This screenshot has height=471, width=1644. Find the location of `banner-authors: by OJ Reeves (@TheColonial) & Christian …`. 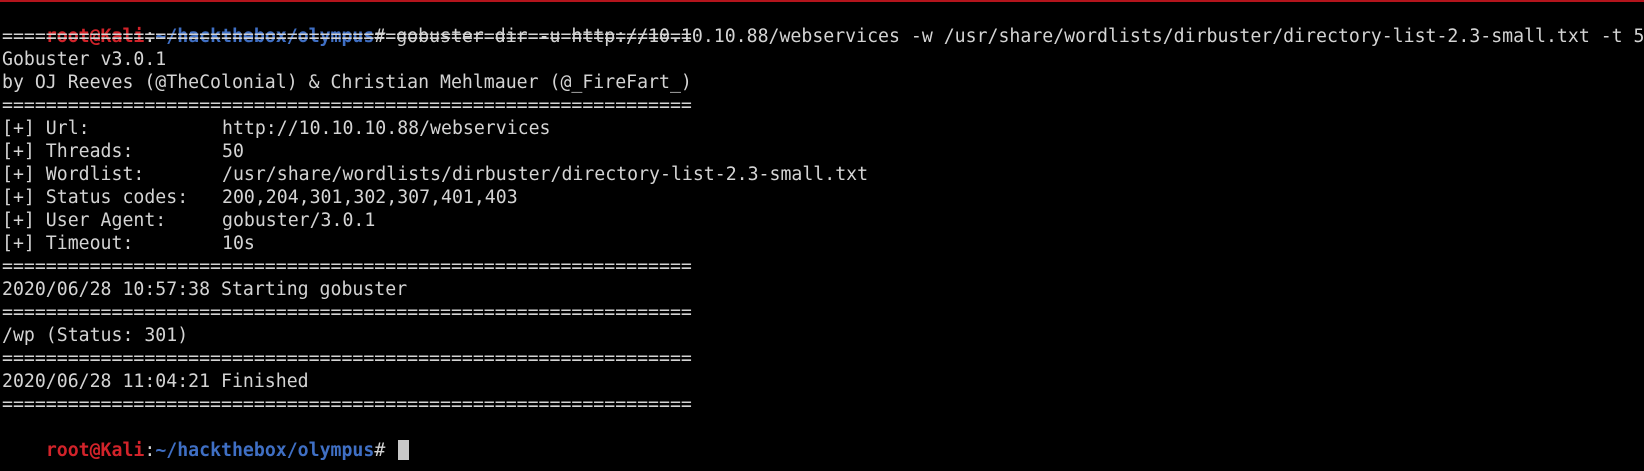

banner-authors: by OJ Reeves (@TheColonial) & Christian … is located at coordinates (347, 82).